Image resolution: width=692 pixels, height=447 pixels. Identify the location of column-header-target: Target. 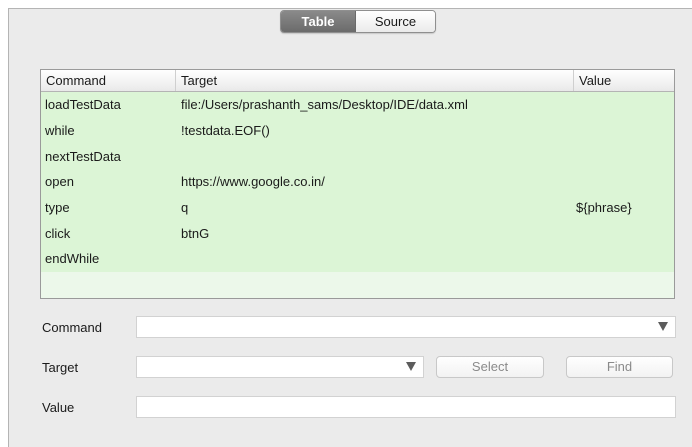
(375, 80).